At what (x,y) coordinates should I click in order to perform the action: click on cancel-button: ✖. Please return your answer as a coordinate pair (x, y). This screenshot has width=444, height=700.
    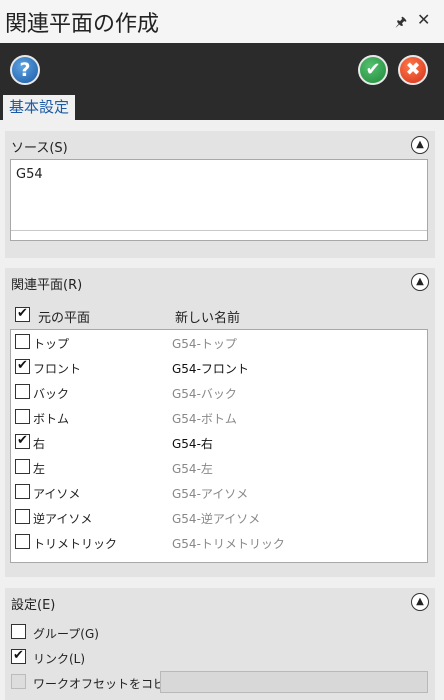
    Looking at the image, I should click on (413, 70).